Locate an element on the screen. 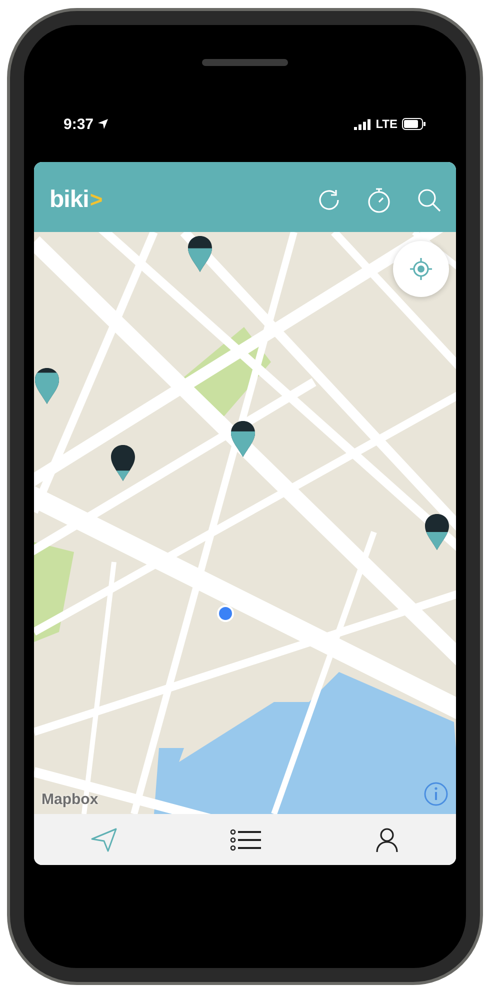 This screenshot has height=992, width=489. status-time: 9:37 is located at coordinates (79, 124).